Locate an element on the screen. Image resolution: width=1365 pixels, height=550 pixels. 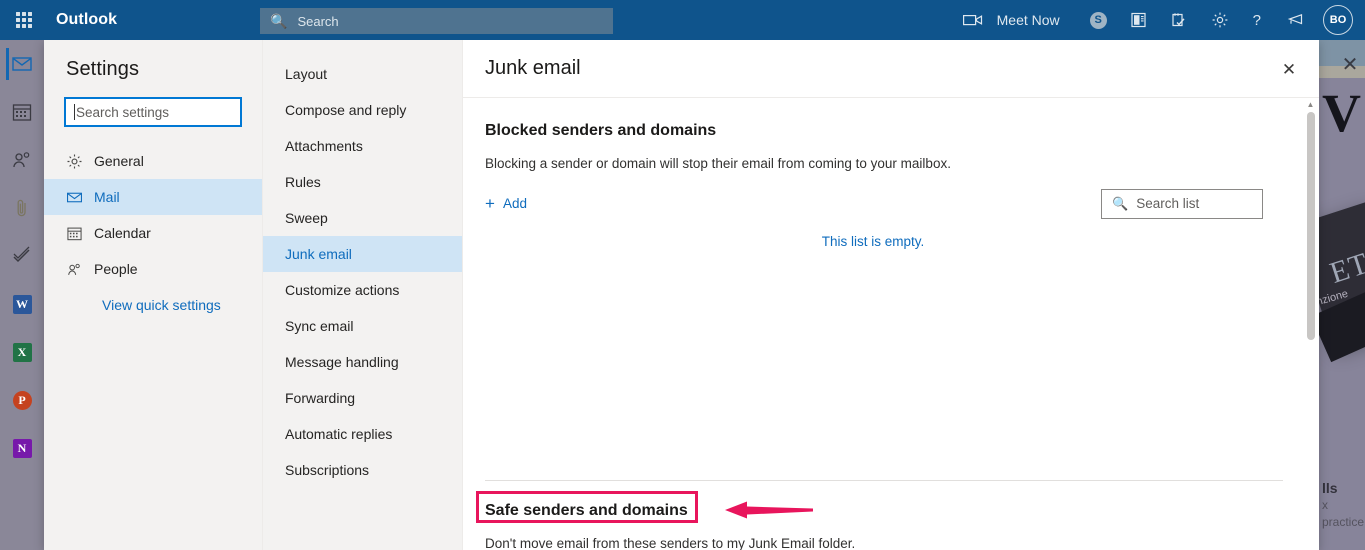
rail-item-onenote: N is located at coordinates (22, 448).